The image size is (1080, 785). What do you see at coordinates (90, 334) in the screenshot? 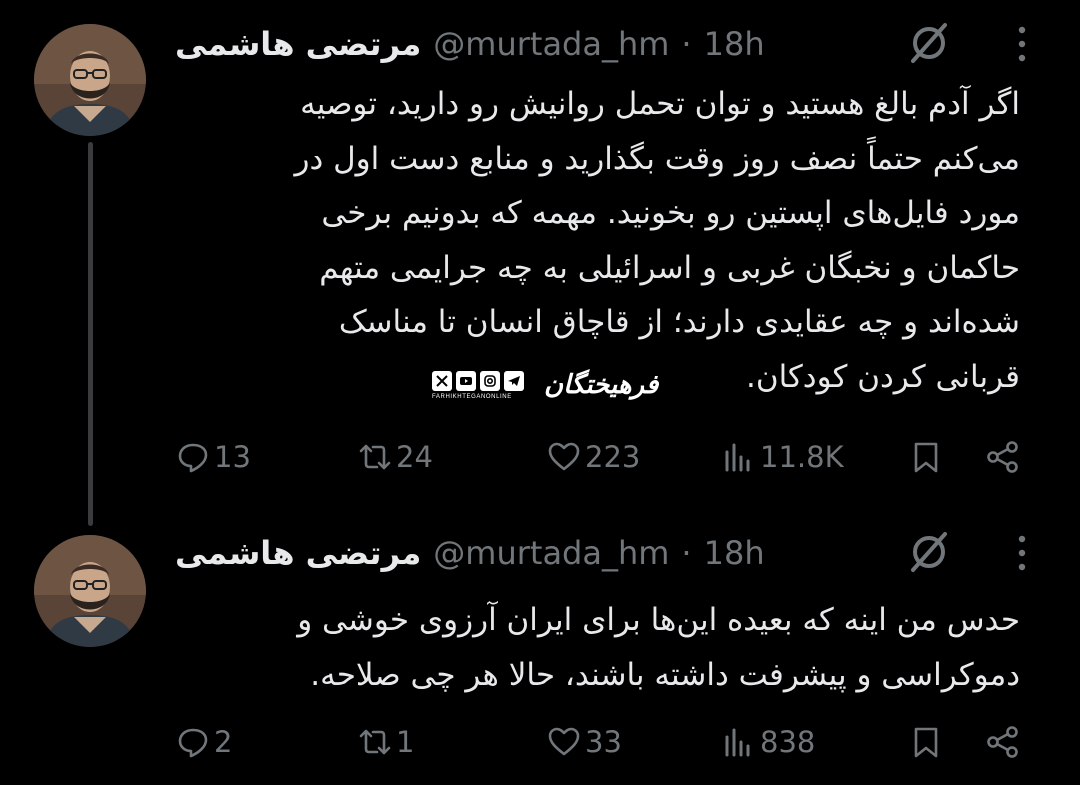
I see `thread-connector-line` at bounding box center [90, 334].